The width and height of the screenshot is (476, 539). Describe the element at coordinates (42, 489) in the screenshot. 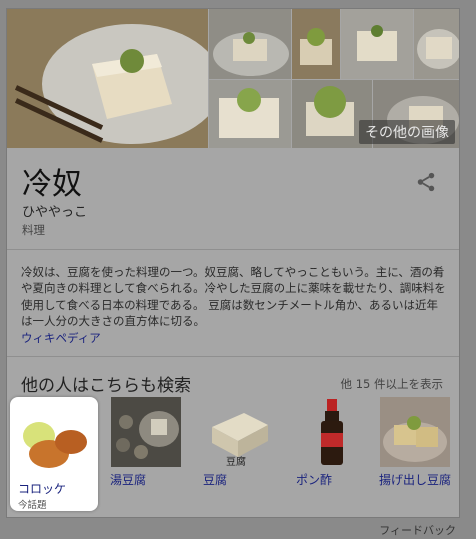

I see `related-item-label: コロッケ` at that location.